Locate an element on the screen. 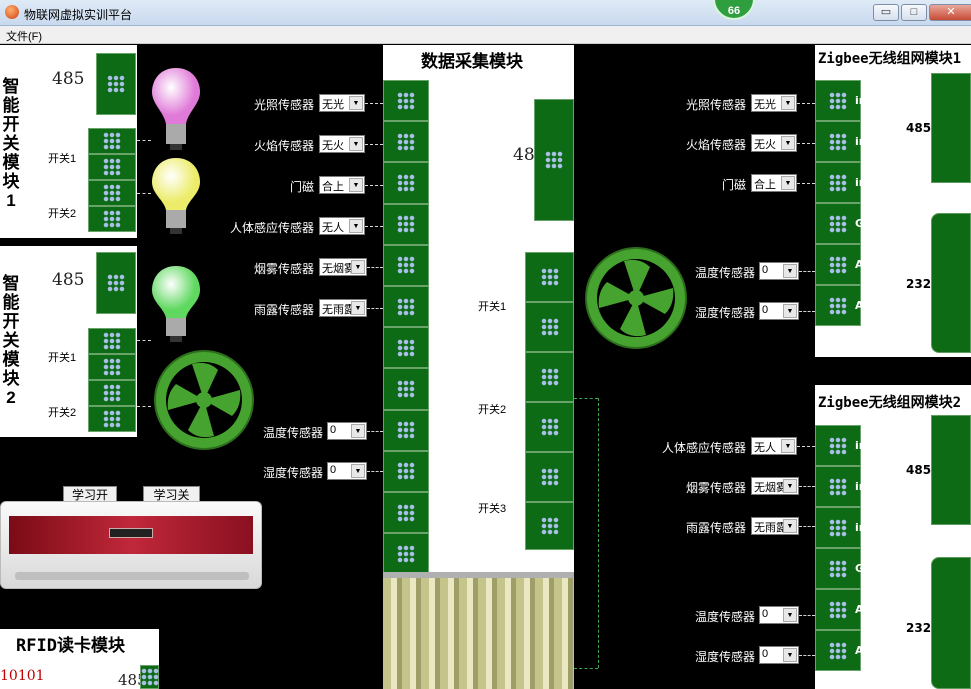 The height and width of the screenshot is (689, 971). daq-sensor-select: 合上 ▼ is located at coordinates (342, 185).